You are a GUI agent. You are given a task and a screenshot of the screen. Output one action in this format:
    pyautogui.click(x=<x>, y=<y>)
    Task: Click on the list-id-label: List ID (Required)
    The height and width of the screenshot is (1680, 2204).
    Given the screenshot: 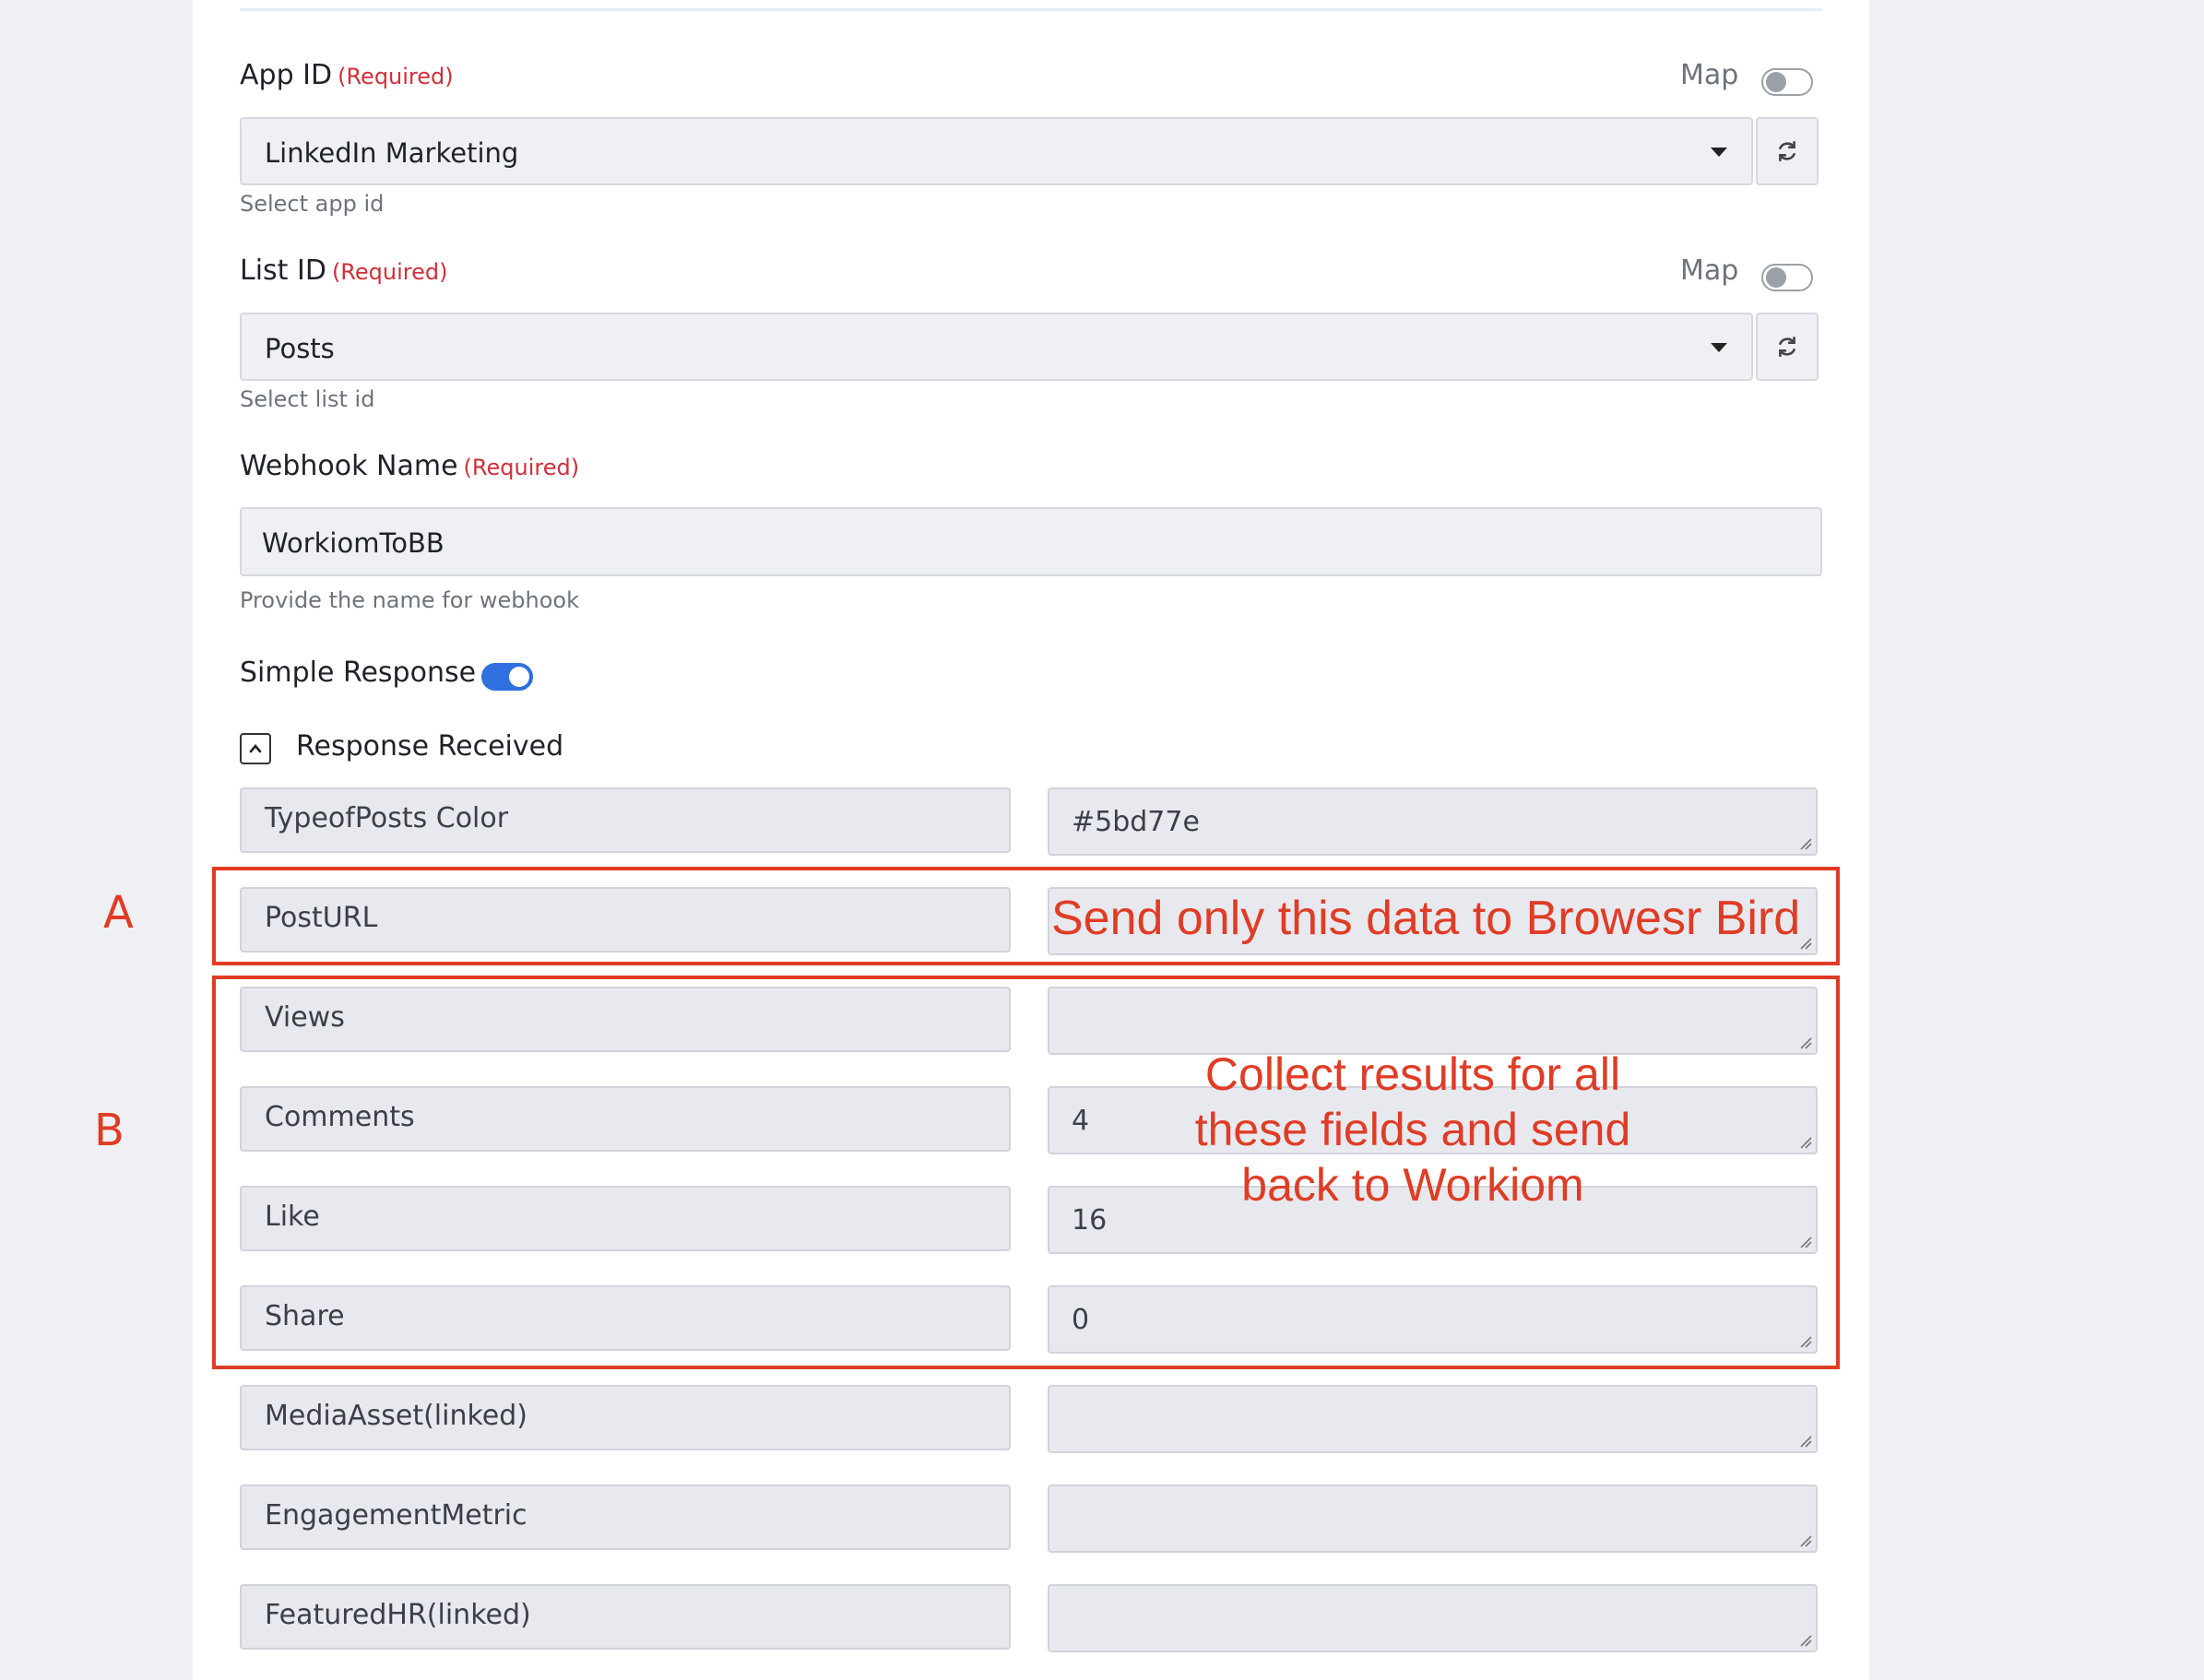 What is the action you would take?
    pyautogui.click(x=343, y=270)
    